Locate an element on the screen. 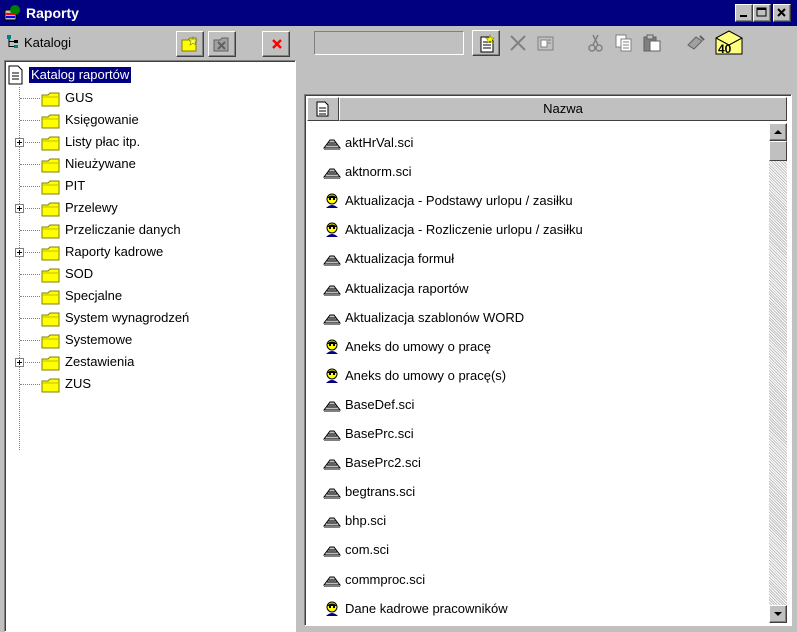 Image resolution: width=797 pixels, height=632 pixels. list-item: Aktualizacja szablonów WORD is located at coordinates (543, 318).